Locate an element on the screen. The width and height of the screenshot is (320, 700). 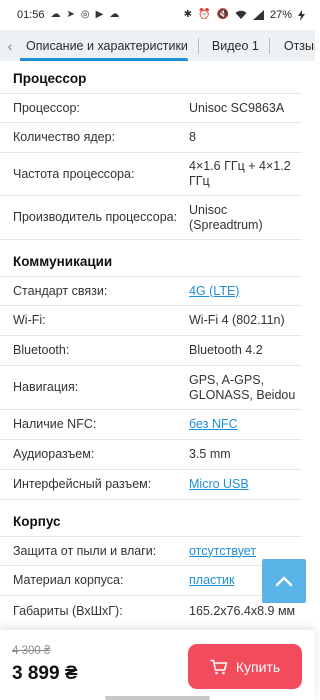
mute-icon: 🔇 is located at coordinates (222, 14).